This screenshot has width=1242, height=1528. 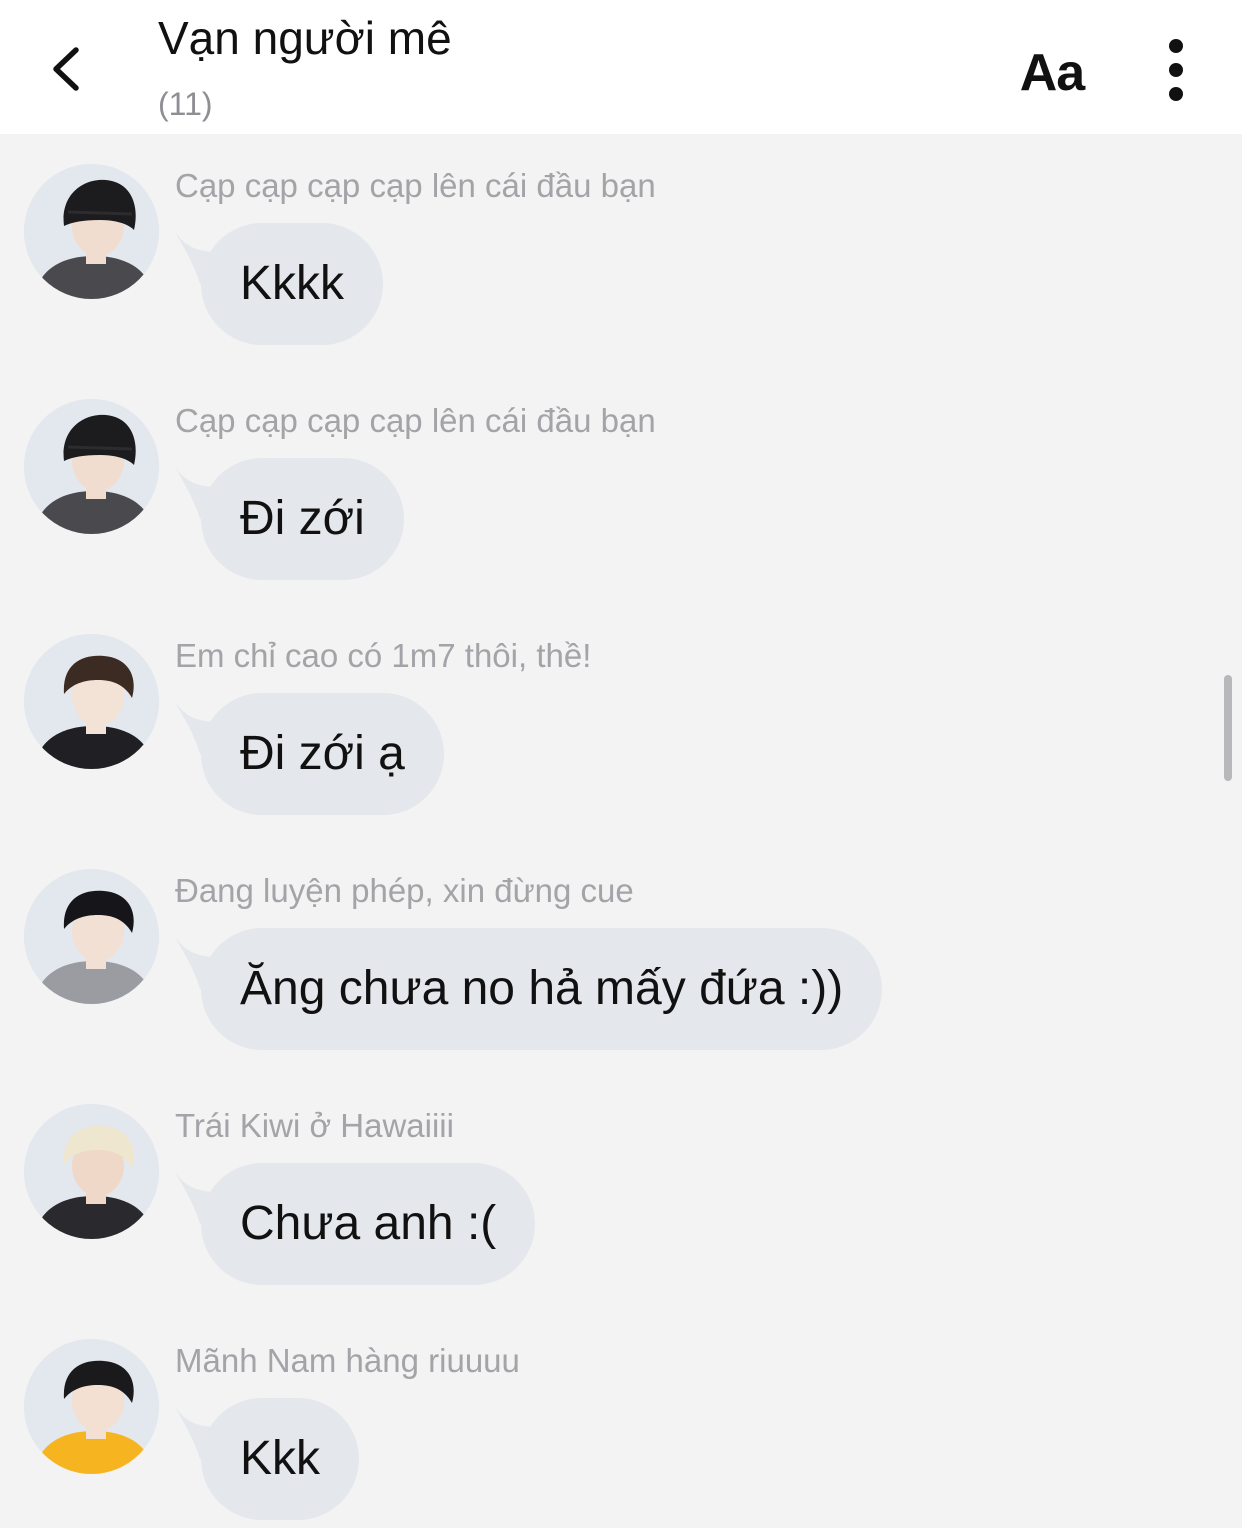 I want to click on more-options-button, so click(x=1176, y=70).